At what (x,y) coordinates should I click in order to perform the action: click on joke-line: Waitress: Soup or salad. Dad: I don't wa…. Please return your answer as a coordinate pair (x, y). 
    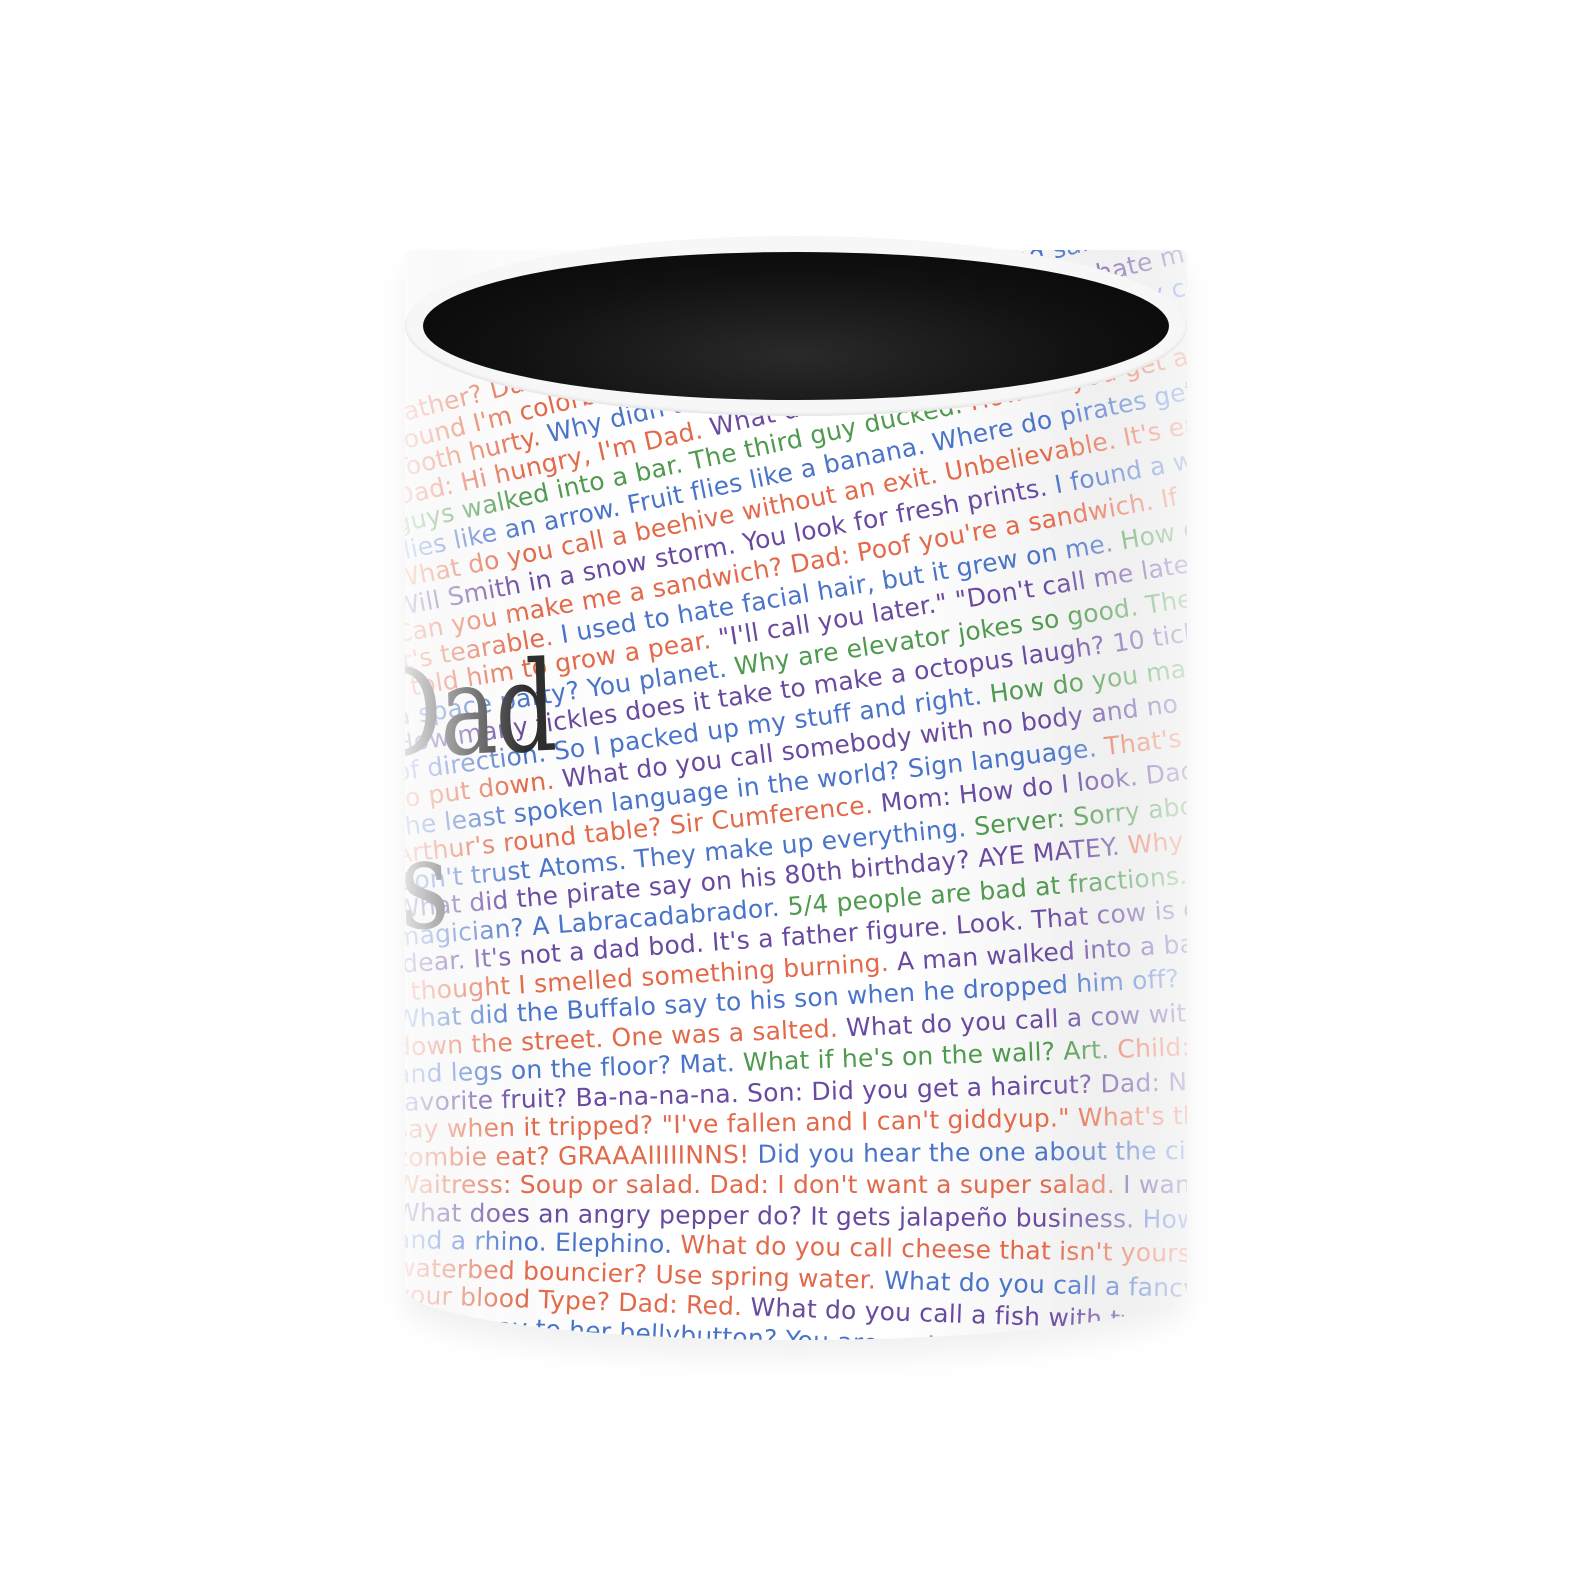
    Looking at the image, I should click on (796, 1185).